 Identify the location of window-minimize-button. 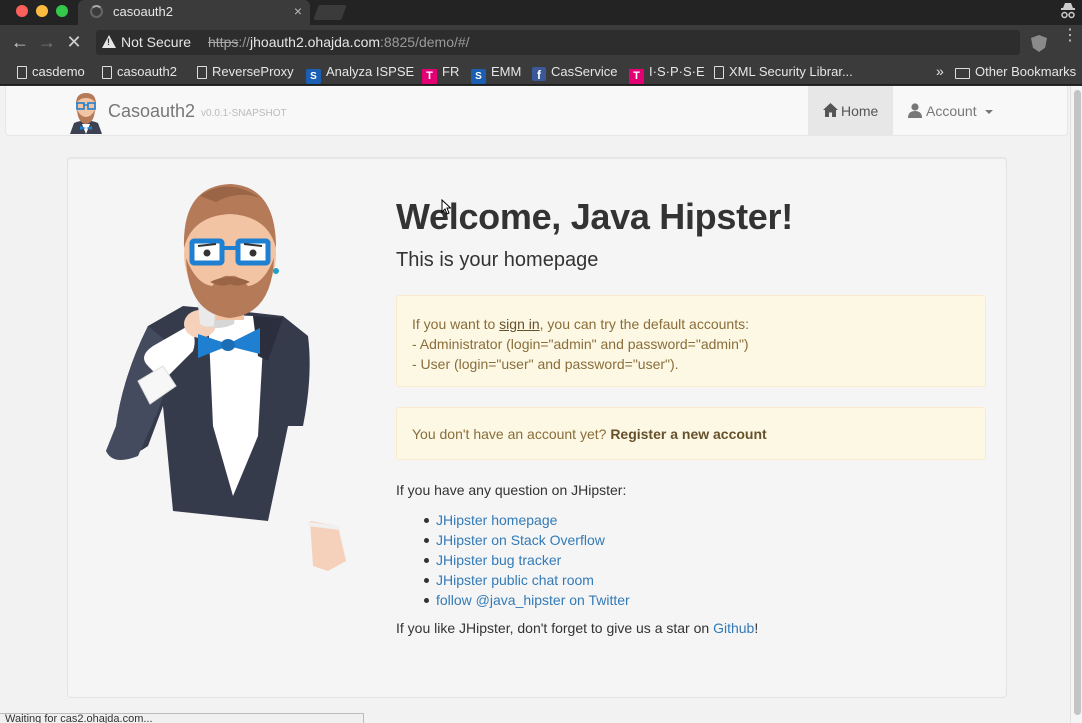
(42, 11).